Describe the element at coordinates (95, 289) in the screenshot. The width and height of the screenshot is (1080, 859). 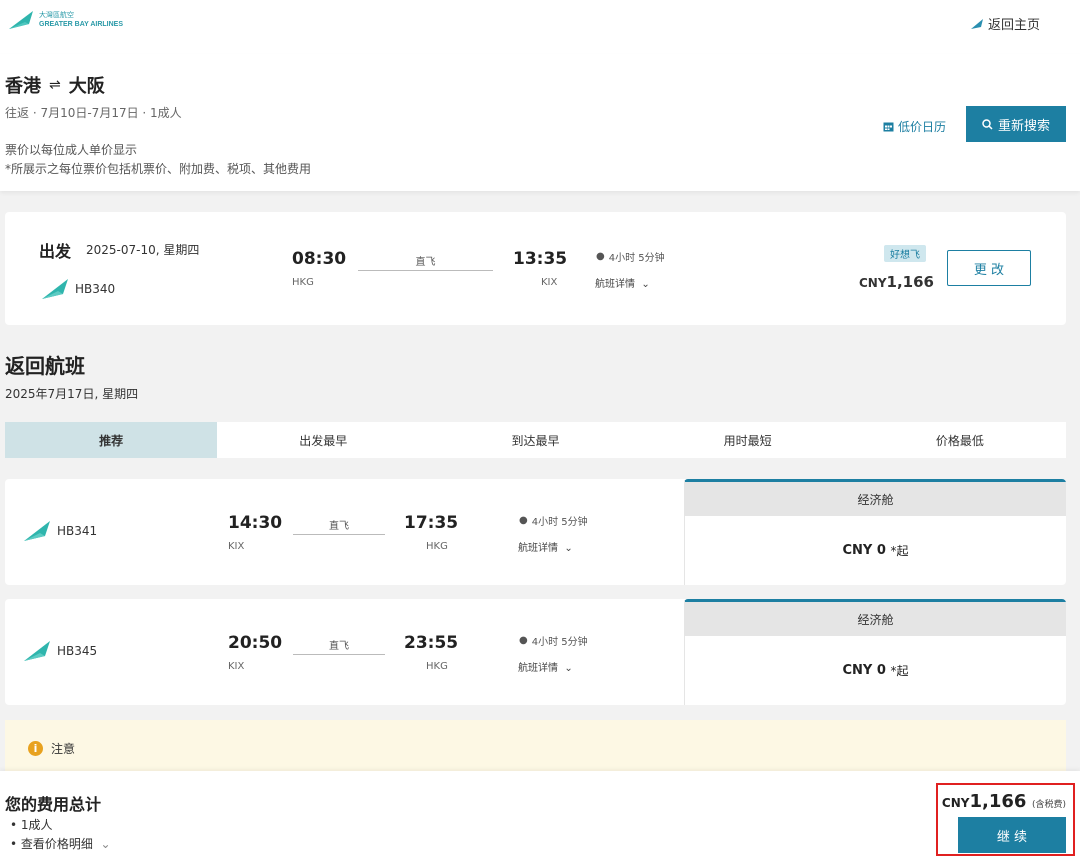
I see `flight-number-text: HB340` at that location.